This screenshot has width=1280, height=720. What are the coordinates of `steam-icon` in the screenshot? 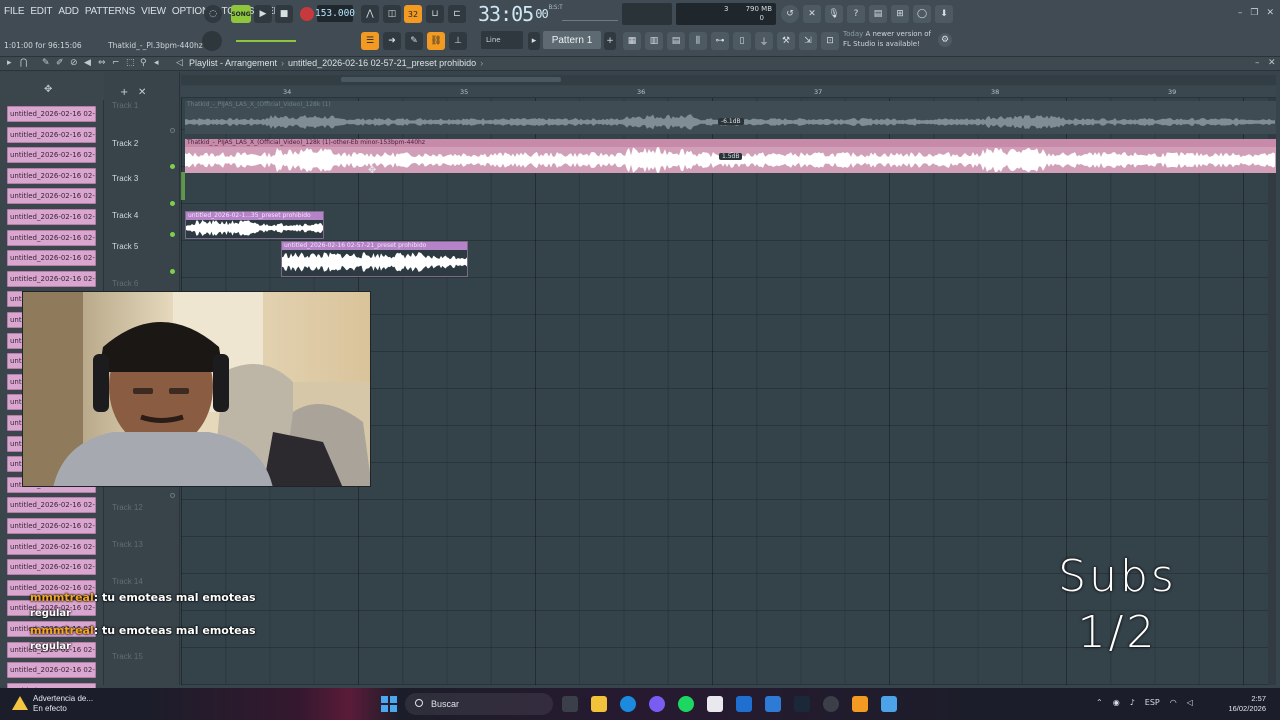 It's located at (802, 704).